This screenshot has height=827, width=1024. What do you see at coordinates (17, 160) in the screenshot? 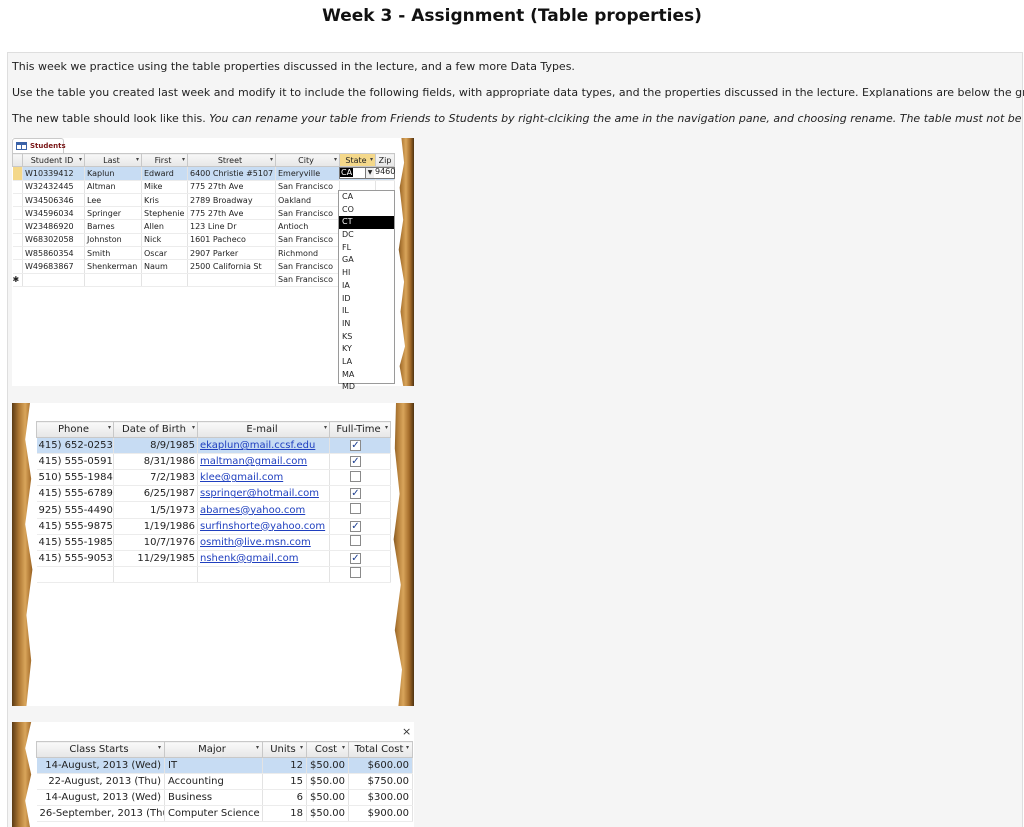
I see `select-all-corner` at bounding box center [17, 160].